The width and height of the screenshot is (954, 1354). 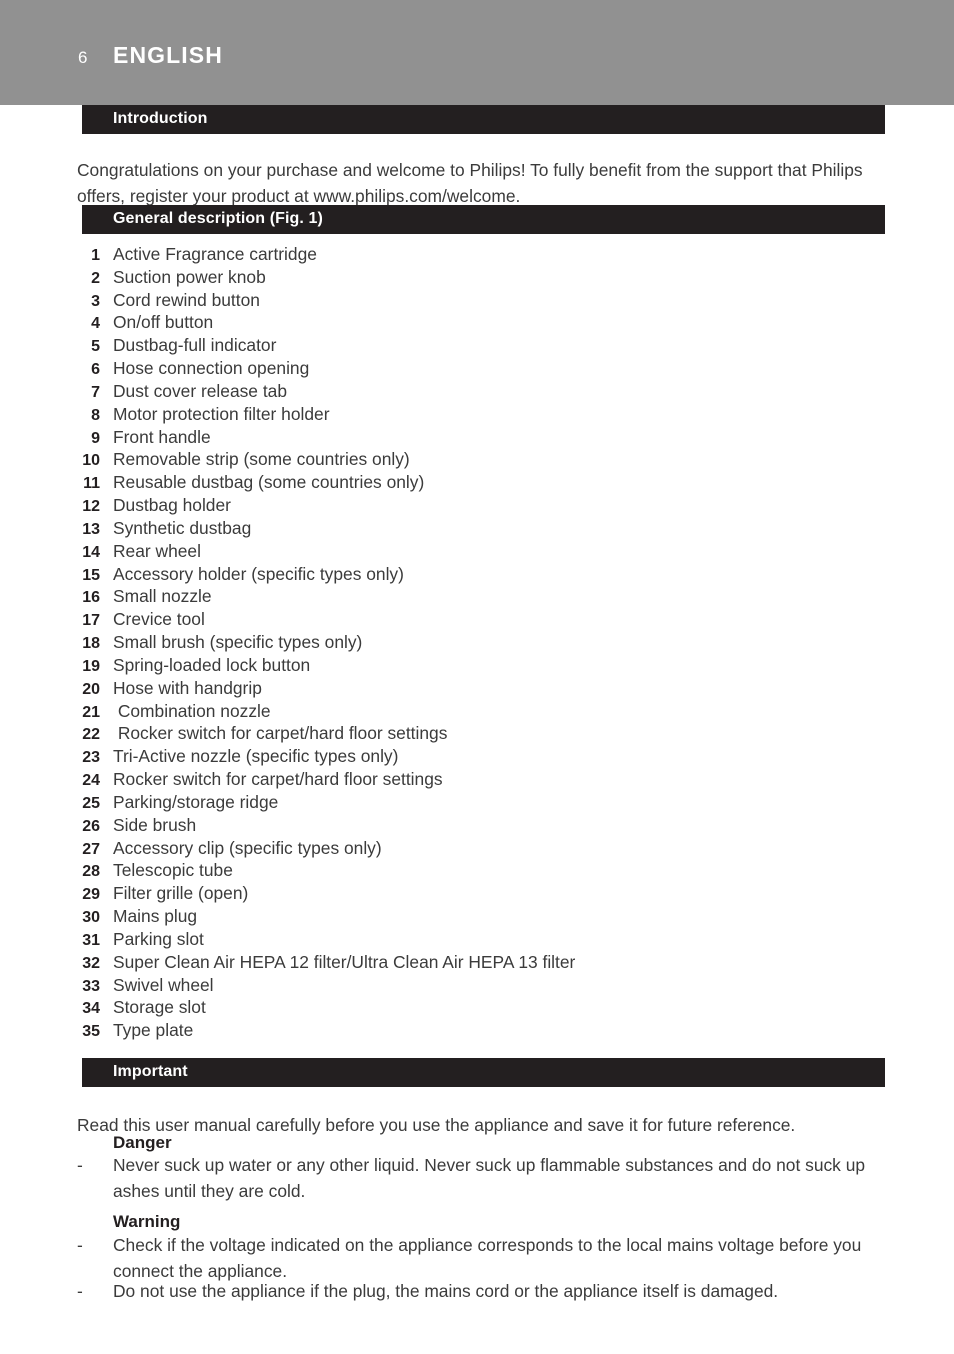 What do you see at coordinates (160, 118) in the screenshot?
I see `section-title-introduction: Introduction` at bounding box center [160, 118].